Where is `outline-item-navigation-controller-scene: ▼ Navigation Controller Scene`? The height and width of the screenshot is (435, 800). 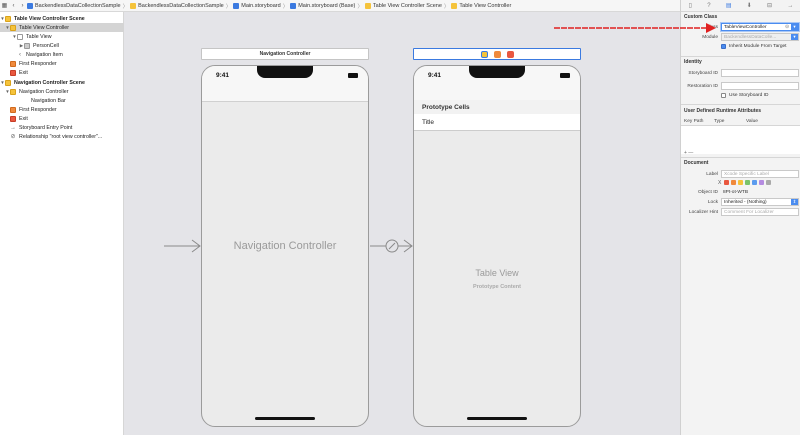
outline-item-navigation-controller-scene: ▼ Navigation Controller Scene is located at coordinates (62, 82).